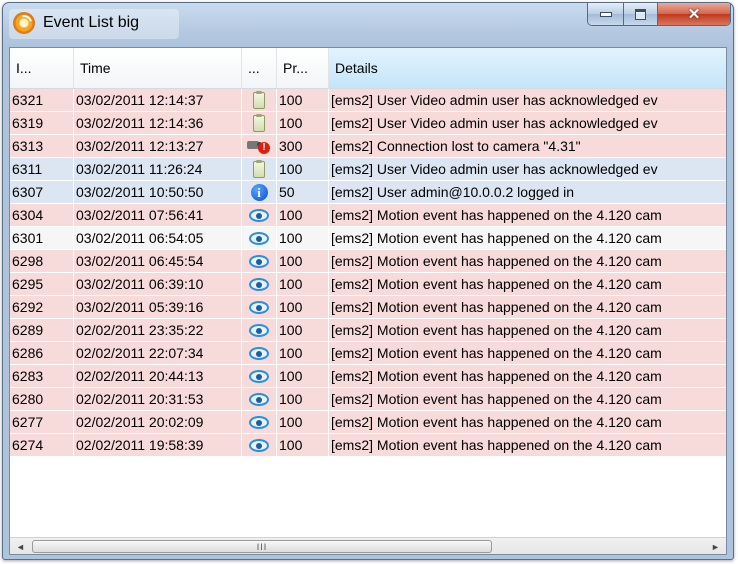 The image size is (738, 564). Describe the element at coordinates (606, 14) in the screenshot. I see `minimize-button` at that location.